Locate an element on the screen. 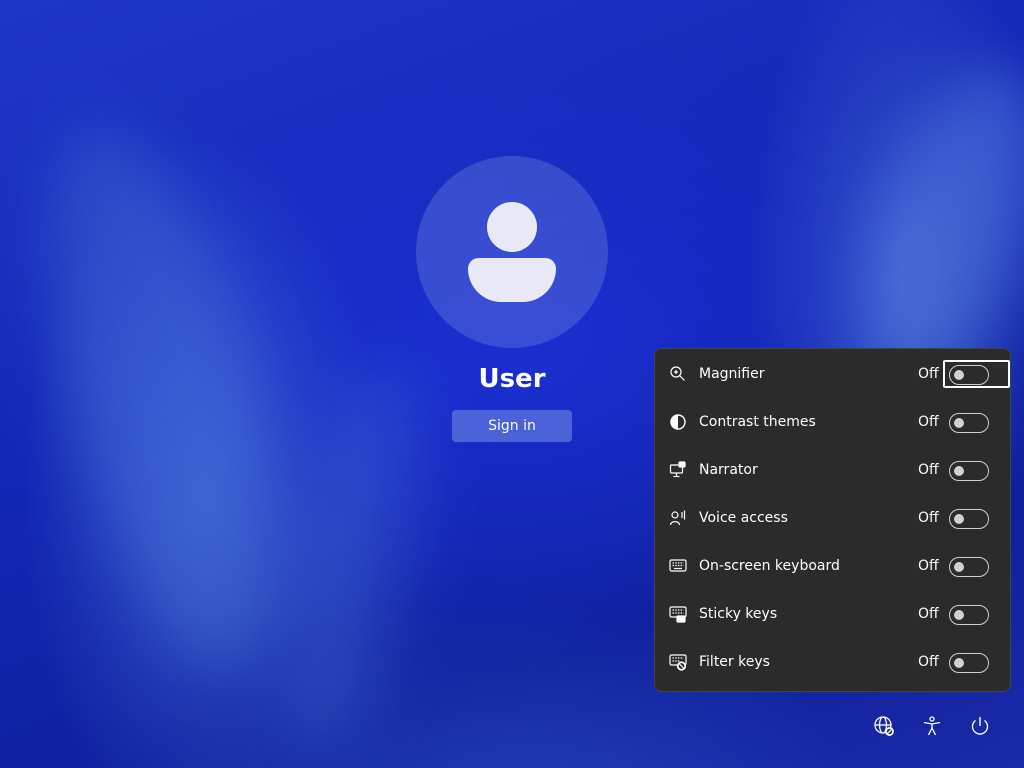 The width and height of the screenshot is (1024, 768). accessibility-icon is located at coordinates (932, 726).